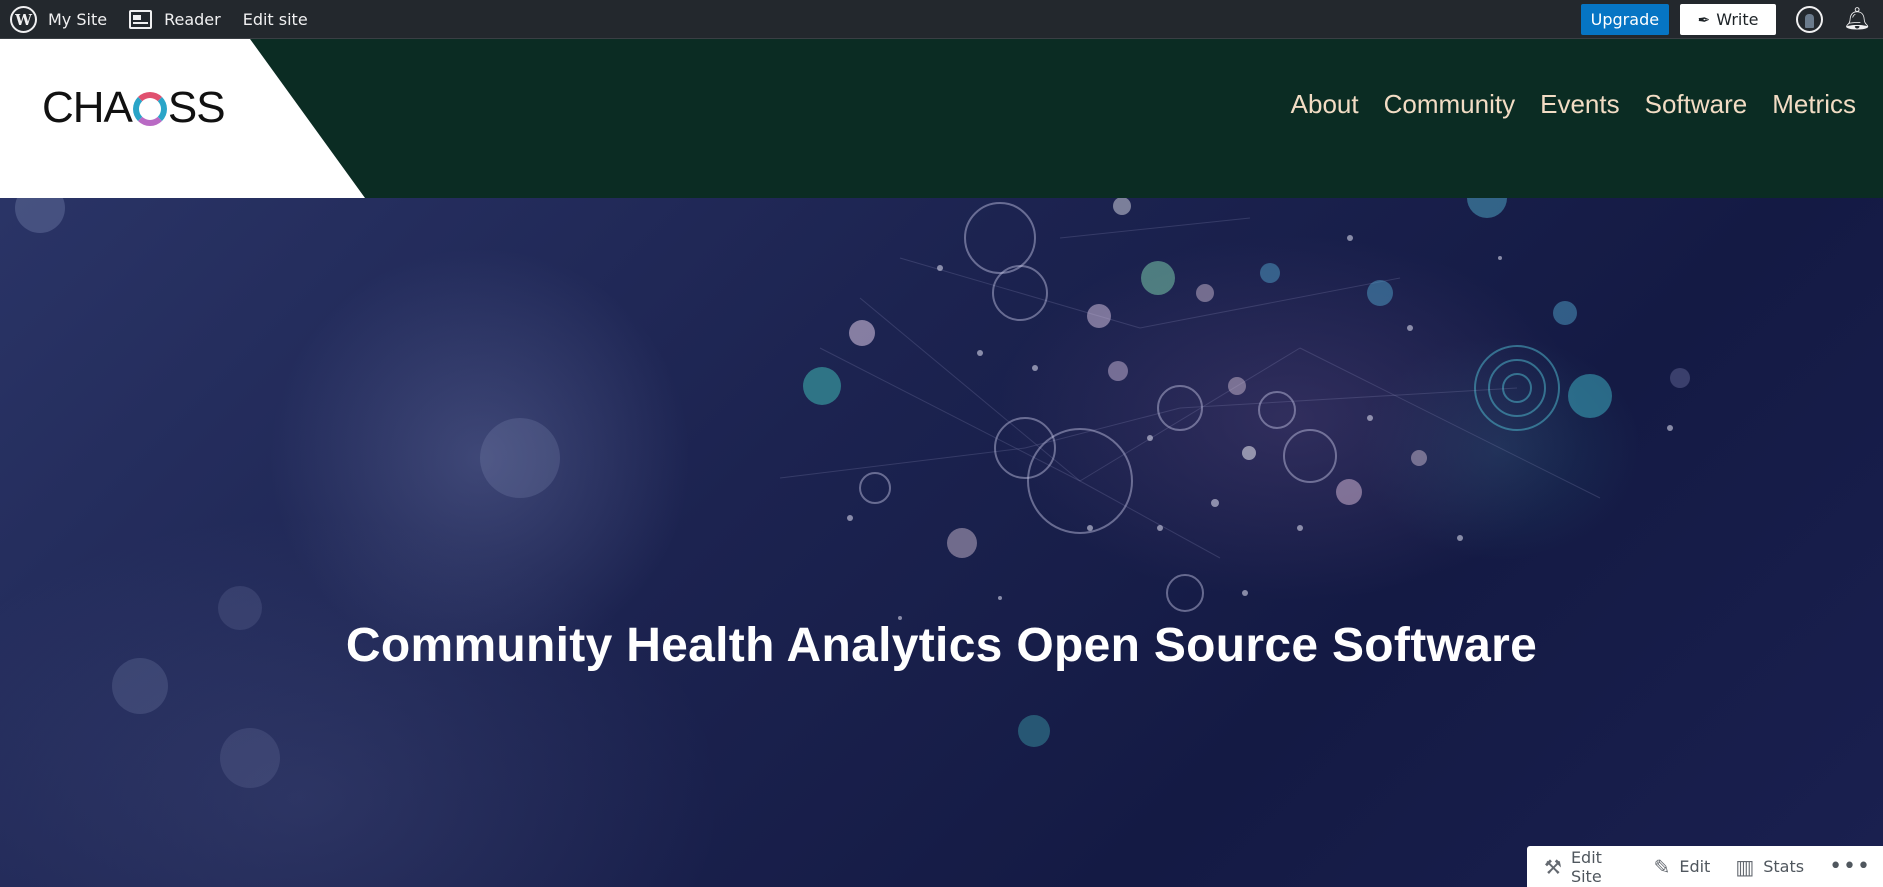 This screenshot has width=1883, height=887. I want to click on edit-site-link: Edit site, so click(286, 19).